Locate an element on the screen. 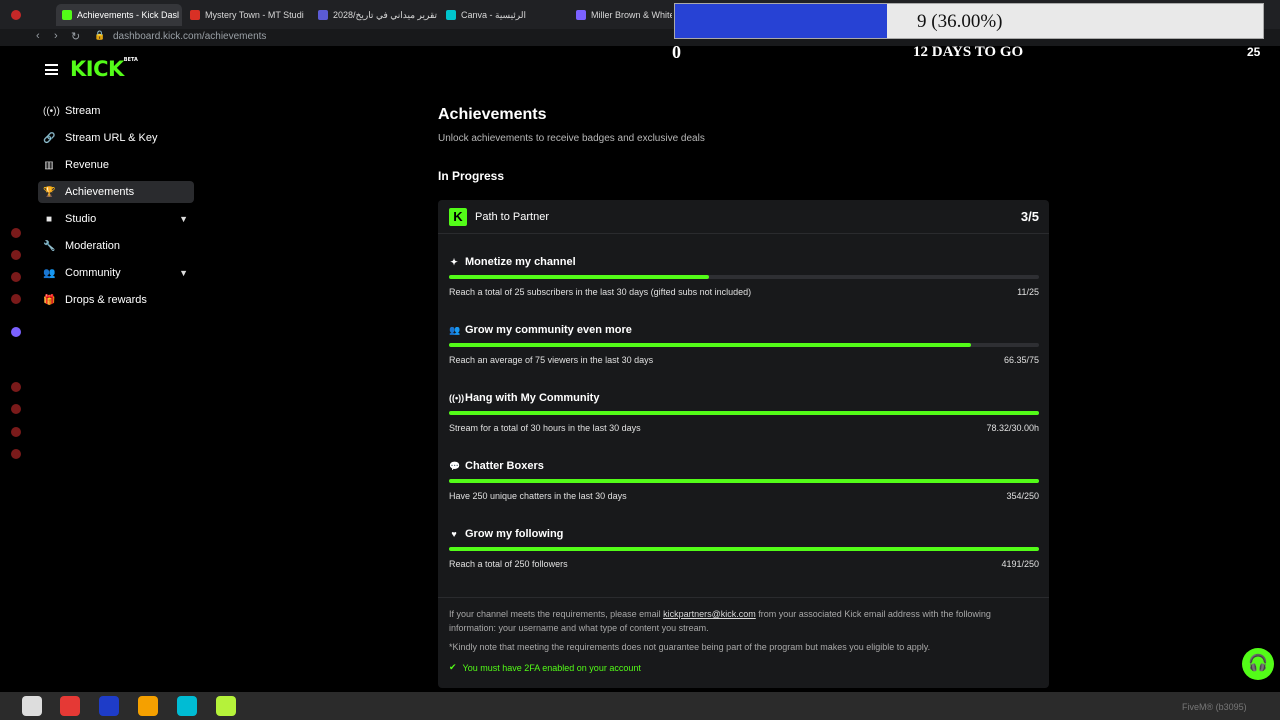  menu-icon is located at coordinates (51, 69).